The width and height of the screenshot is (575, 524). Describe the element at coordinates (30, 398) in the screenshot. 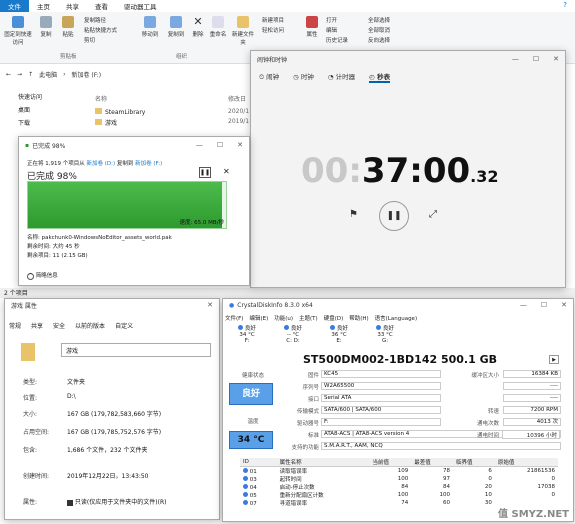

I see `prop-label: 位置:` at that location.